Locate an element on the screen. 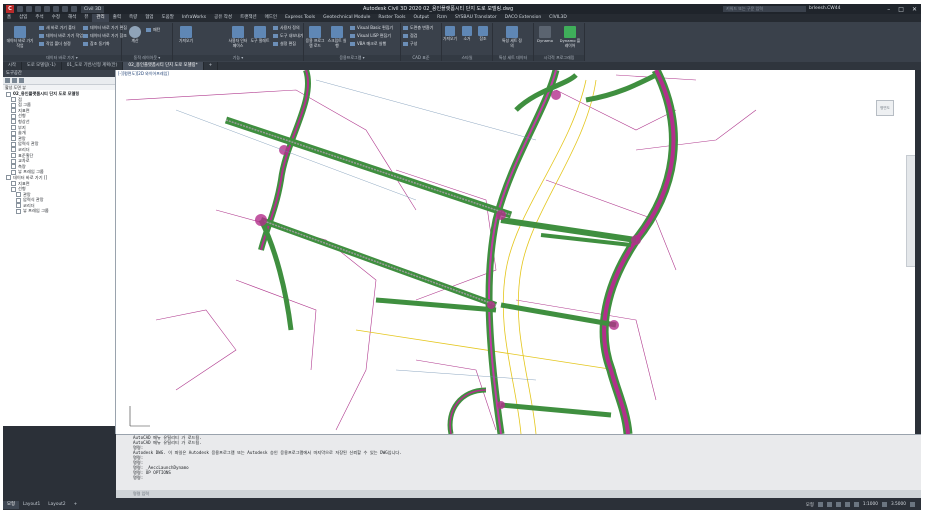  redo-icon is located at coordinates (74, 9).